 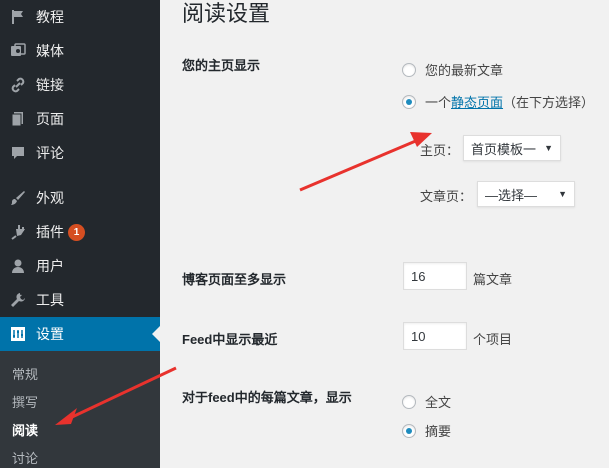 I want to click on feed-recent-input: 10, so click(x=435, y=336).